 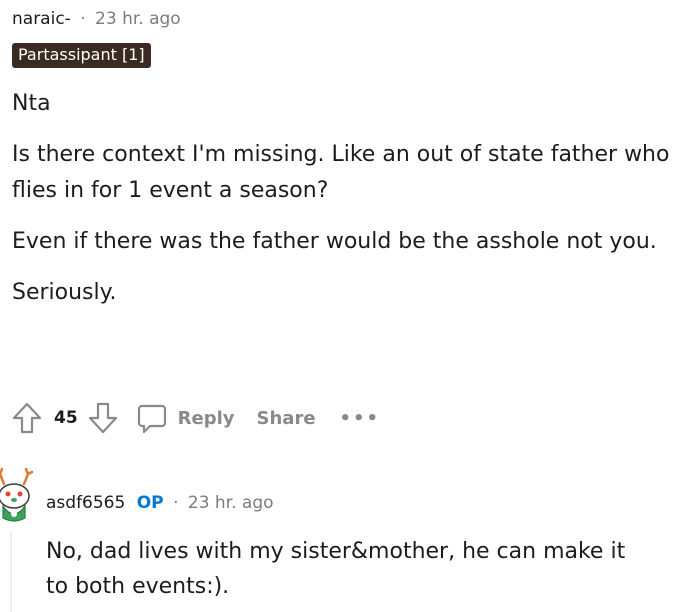 I want to click on comment-paragraph: Nta, so click(x=31, y=103).